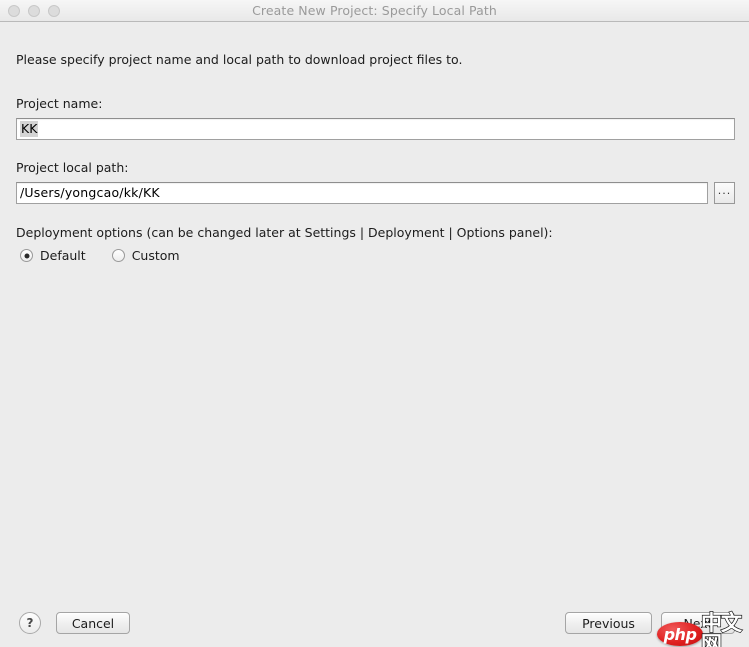 This screenshot has height=647, width=749. I want to click on project-path-input: /Users/yongcao/kk/KK, so click(362, 193).